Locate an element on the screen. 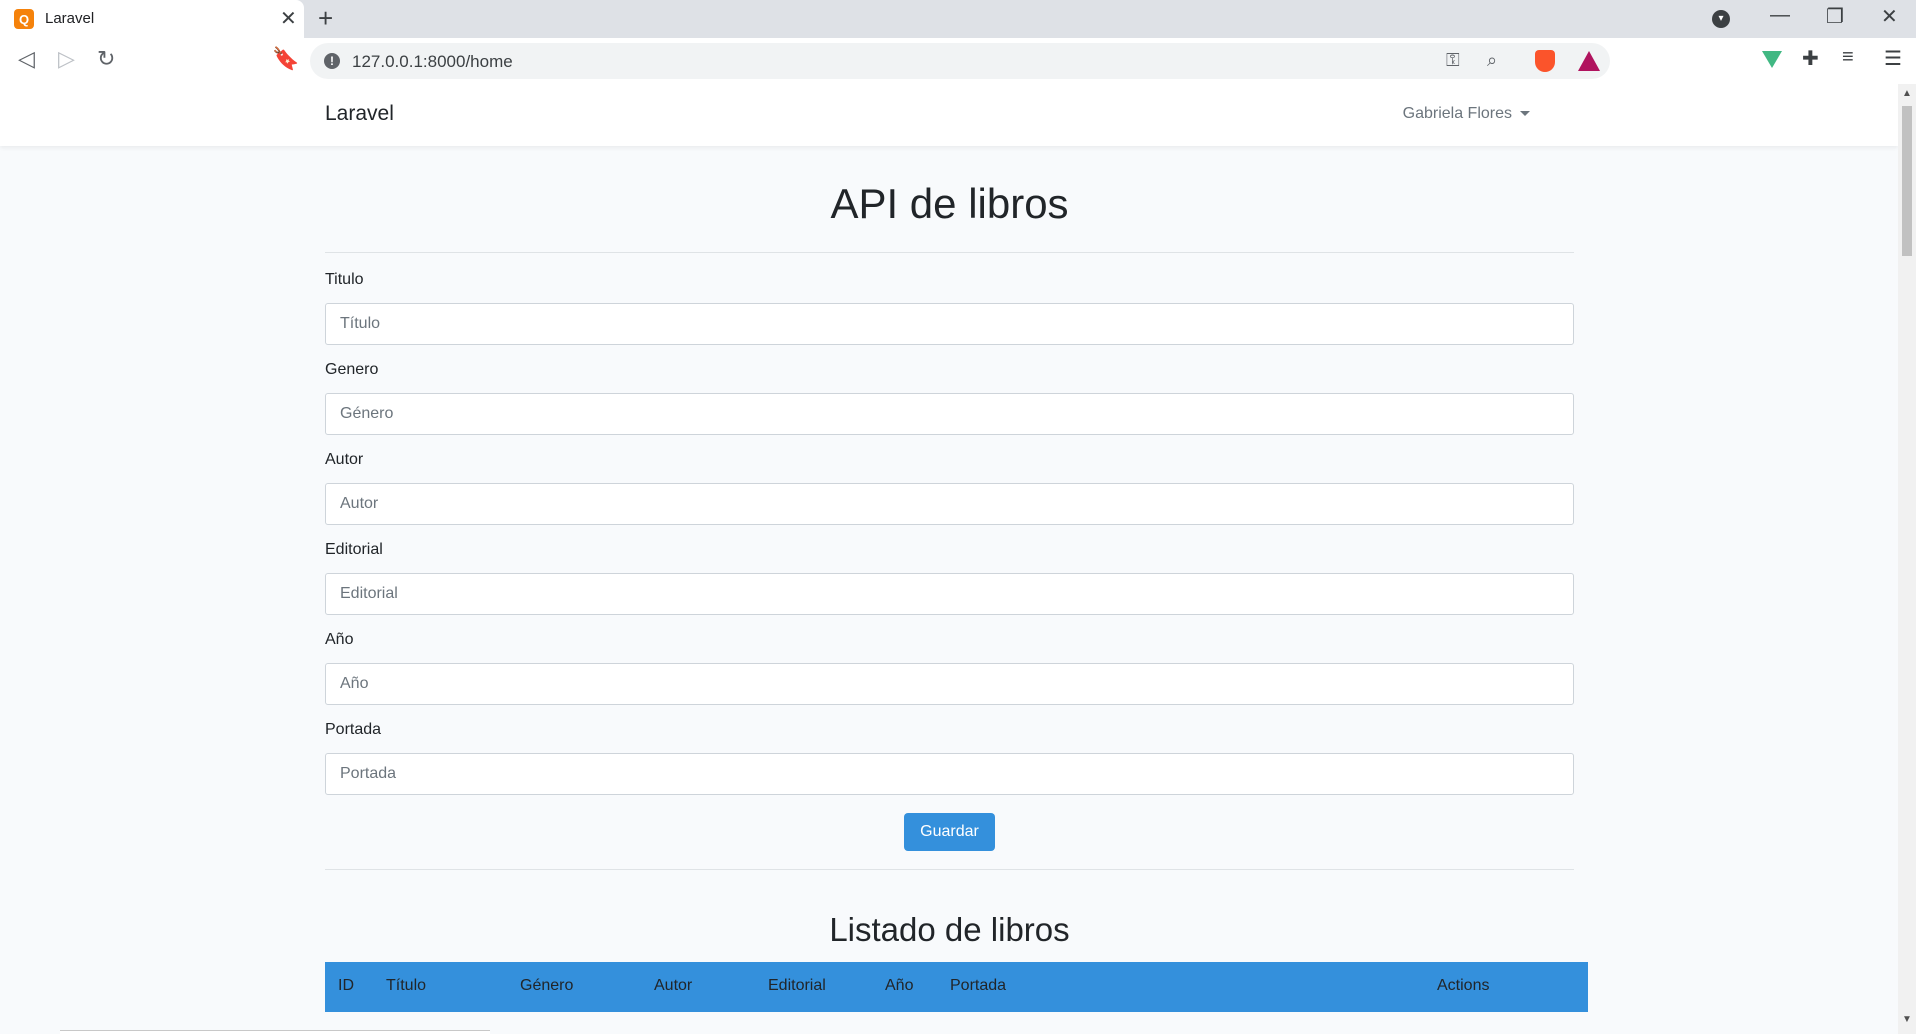 The width and height of the screenshot is (1916, 1034). close-window-icon: ✕ is located at coordinates (1889, 16).